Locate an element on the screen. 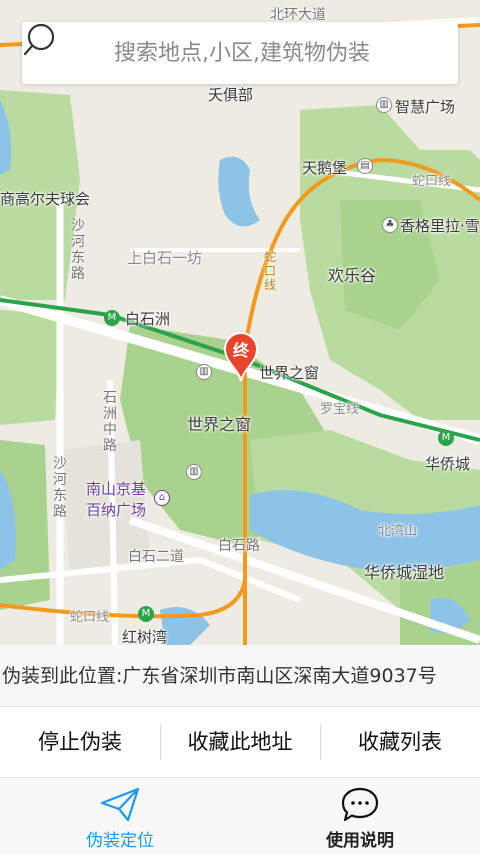 The width and height of the screenshot is (480, 854). bottom-nav: 伪装定位 使用说明 is located at coordinates (240, 815).